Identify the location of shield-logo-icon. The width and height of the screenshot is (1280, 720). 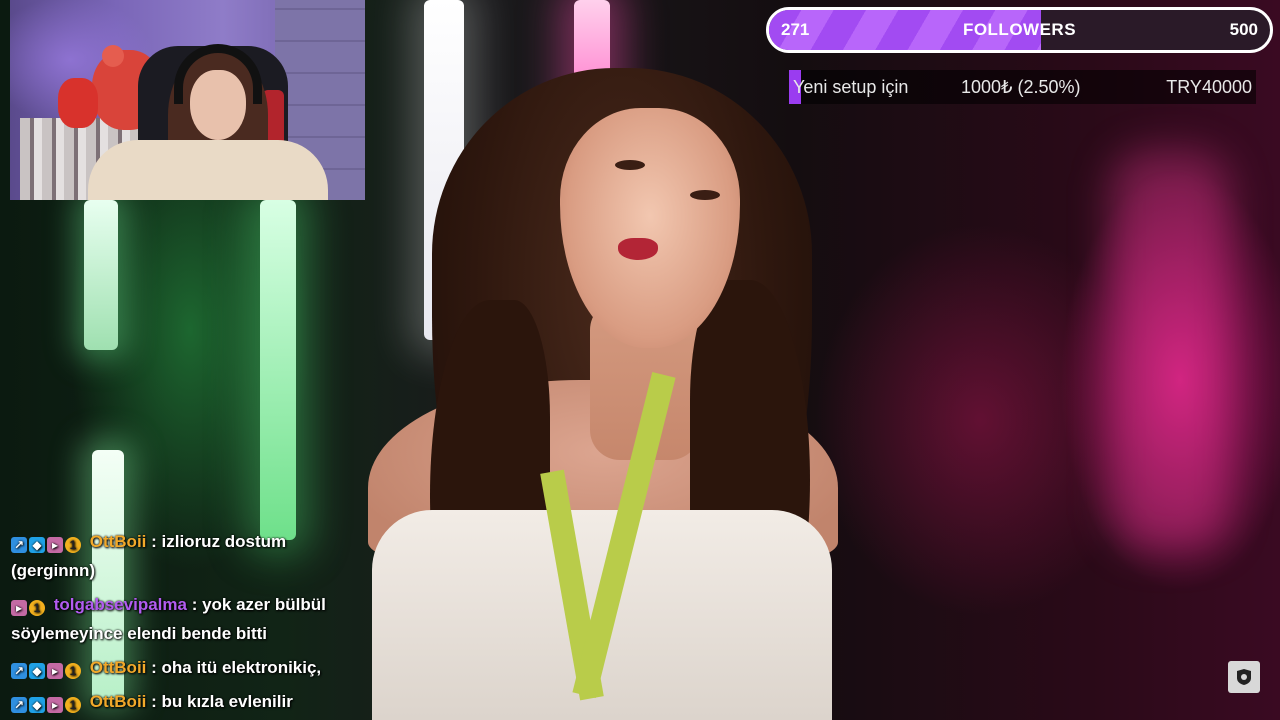
(1244, 677).